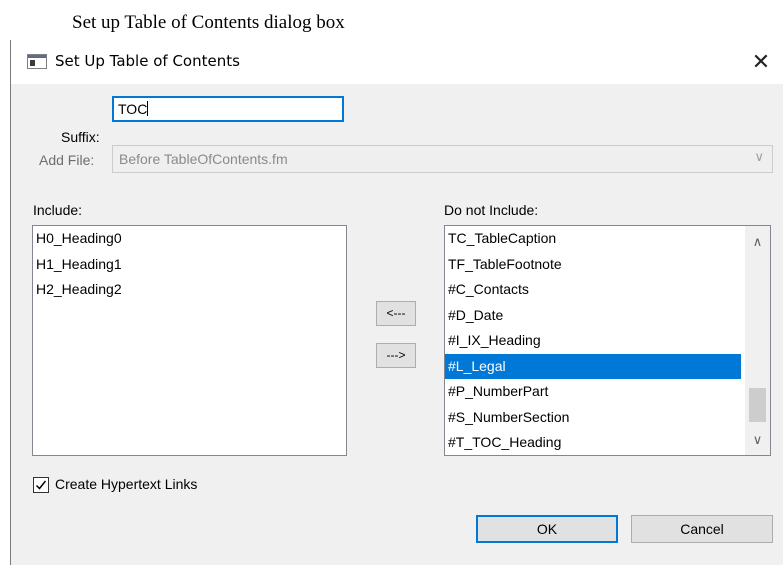 The width and height of the screenshot is (783, 565). Describe the element at coordinates (147, 61) in the screenshot. I see `dialog-title: Set Up Table of Contents` at that location.